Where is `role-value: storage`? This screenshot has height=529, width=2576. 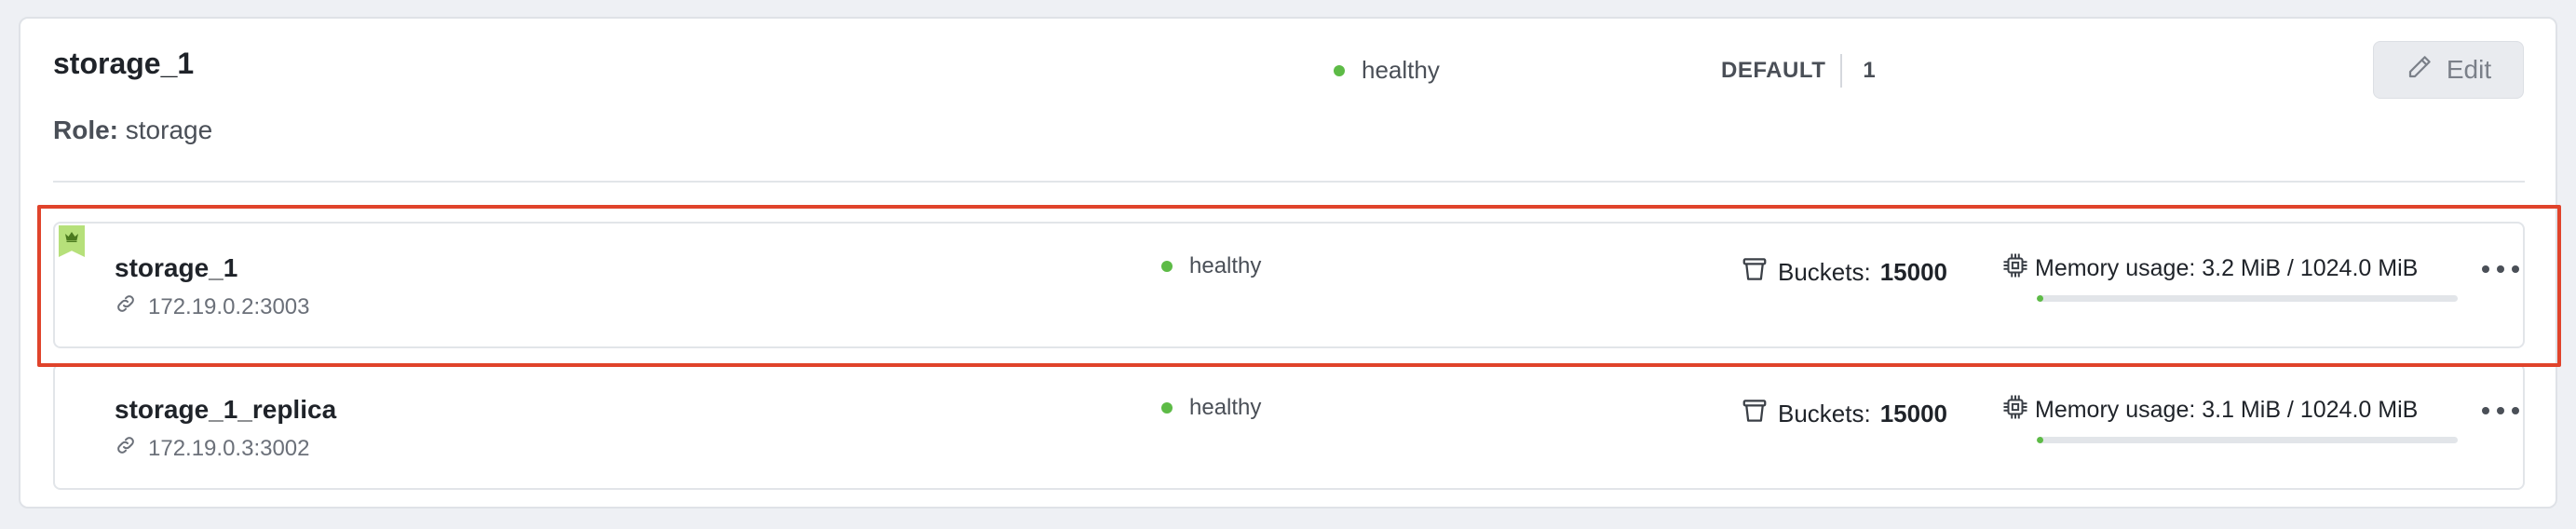
role-value: storage is located at coordinates (169, 129).